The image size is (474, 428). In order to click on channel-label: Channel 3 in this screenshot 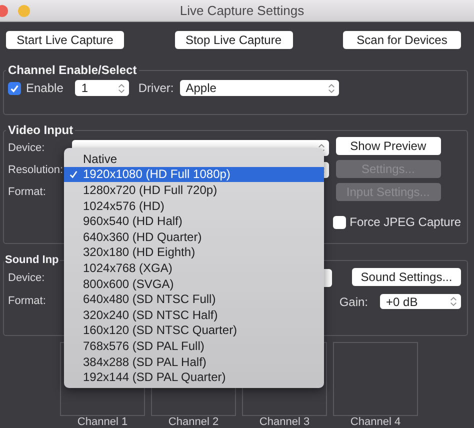, I will do `click(284, 422)`.